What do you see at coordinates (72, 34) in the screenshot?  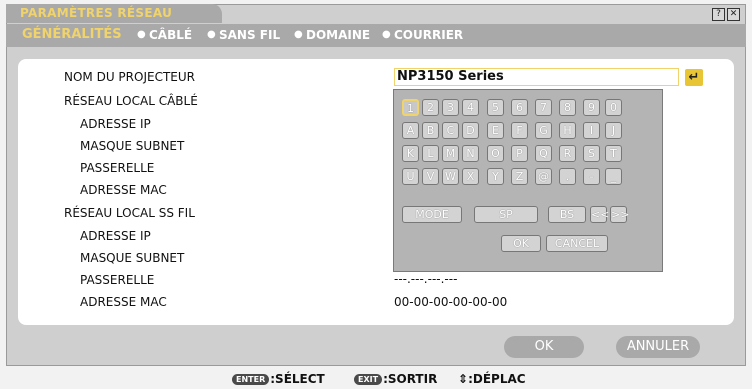 I see `tab-general: GÉNÉRALITÉS` at bounding box center [72, 34].